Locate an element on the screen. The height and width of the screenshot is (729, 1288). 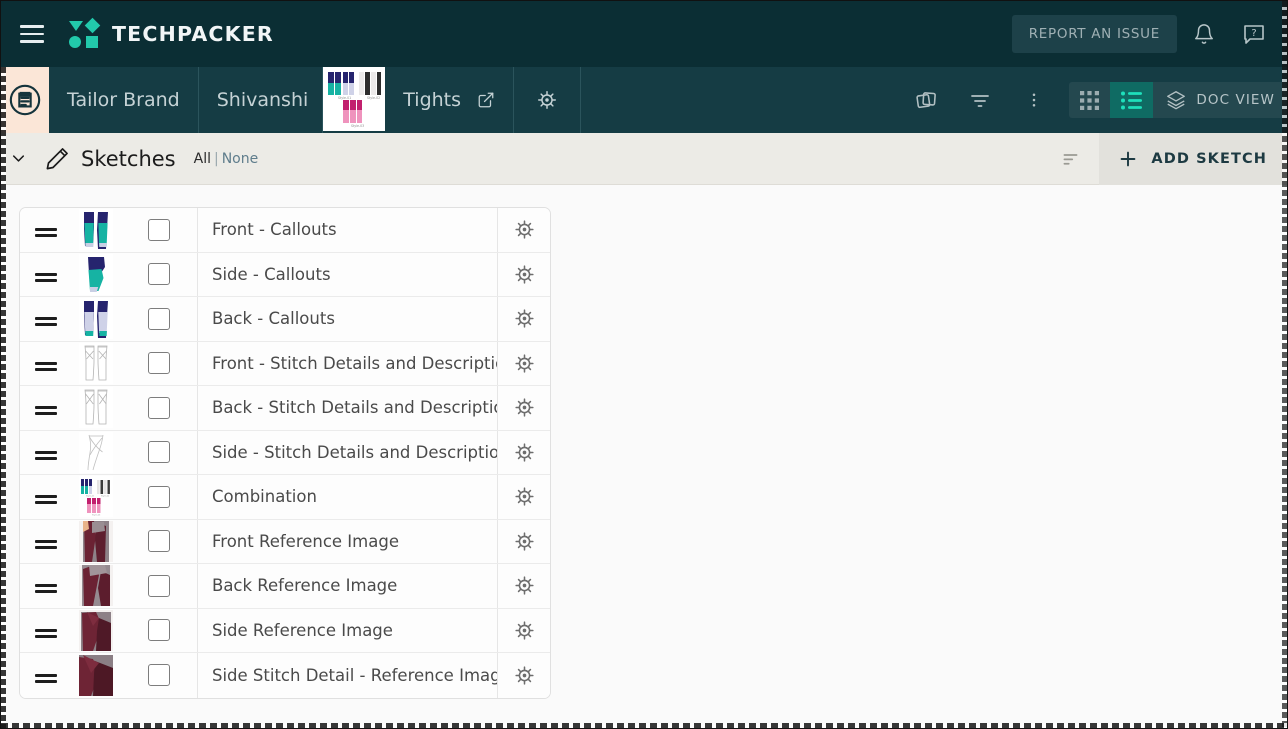
row-label: Front - Callouts is located at coordinates (348, 230).